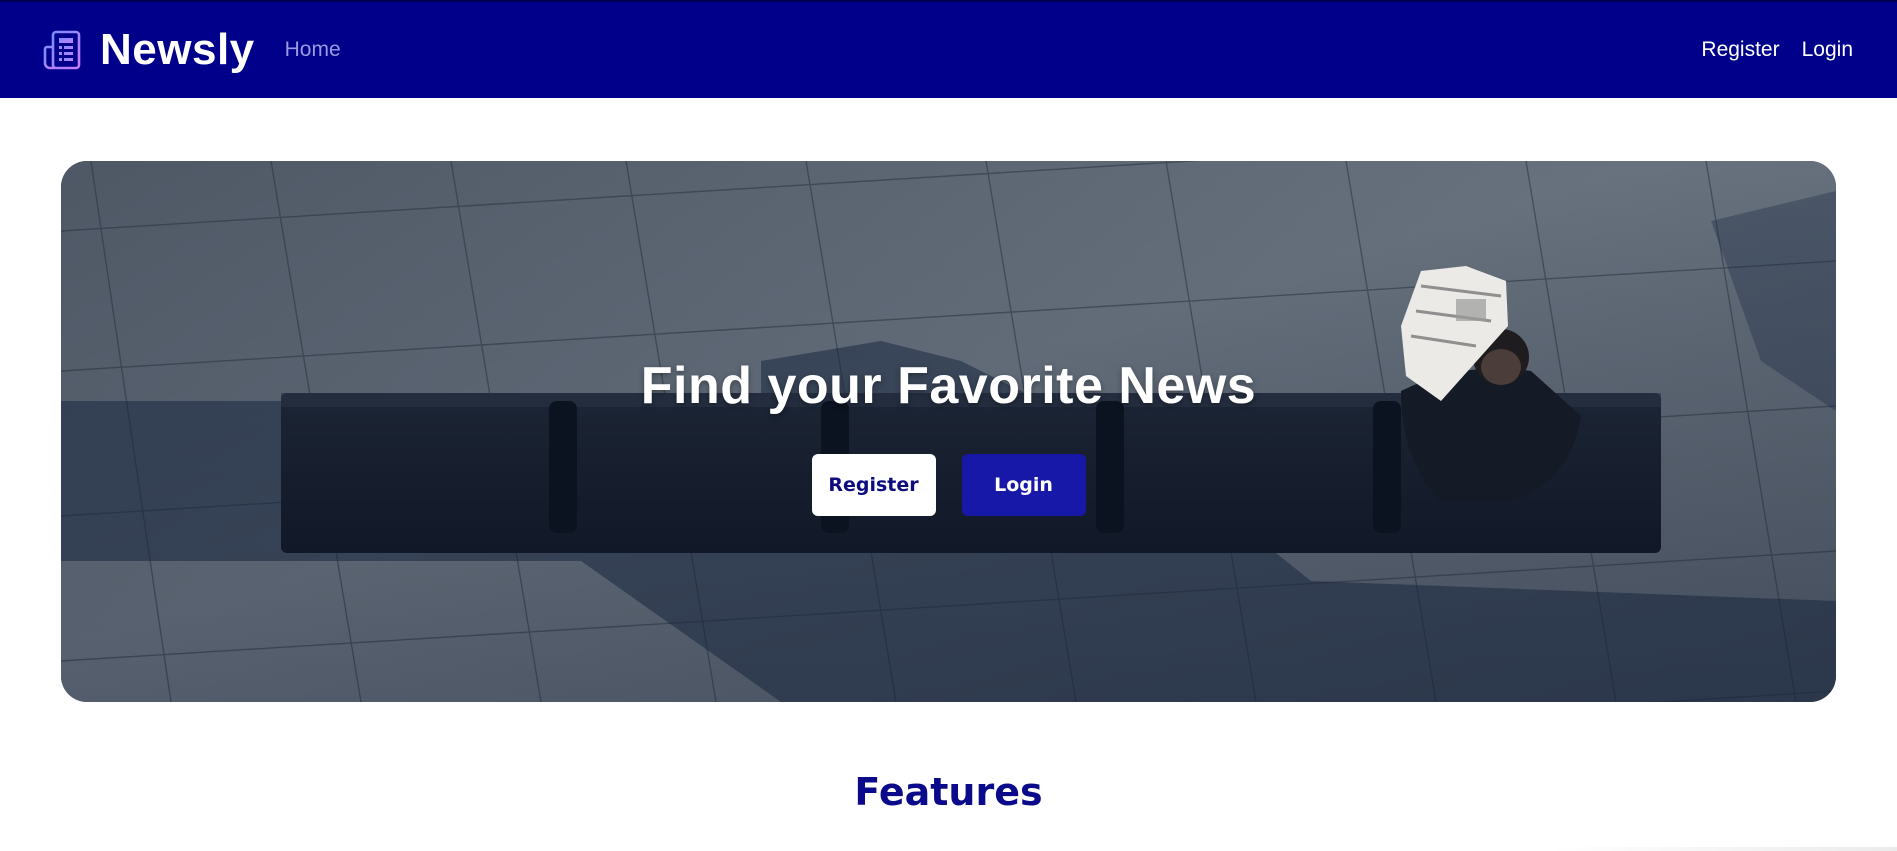  Describe the element at coordinates (948, 386) in the screenshot. I see `hero-title: Find your Favorite News` at that location.